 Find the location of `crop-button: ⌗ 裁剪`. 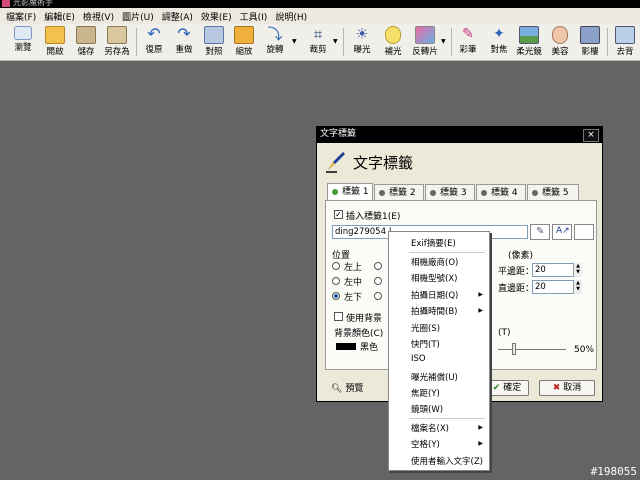

crop-button: ⌗ 裁剪 is located at coordinates (318, 42).